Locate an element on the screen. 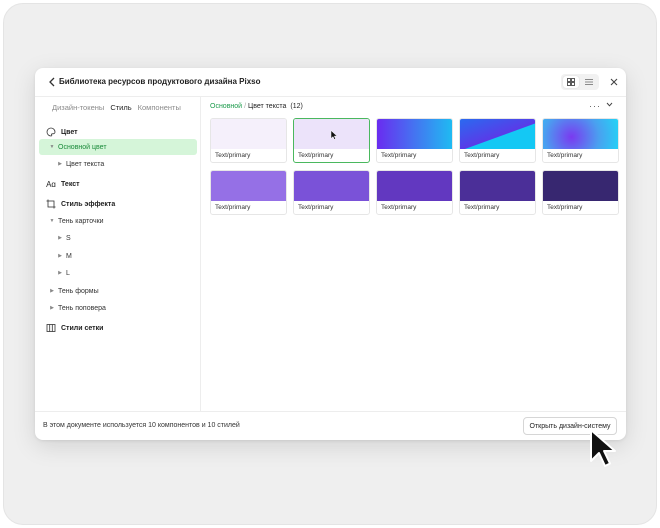  chevron-down-icon is located at coordinates (609, 105).